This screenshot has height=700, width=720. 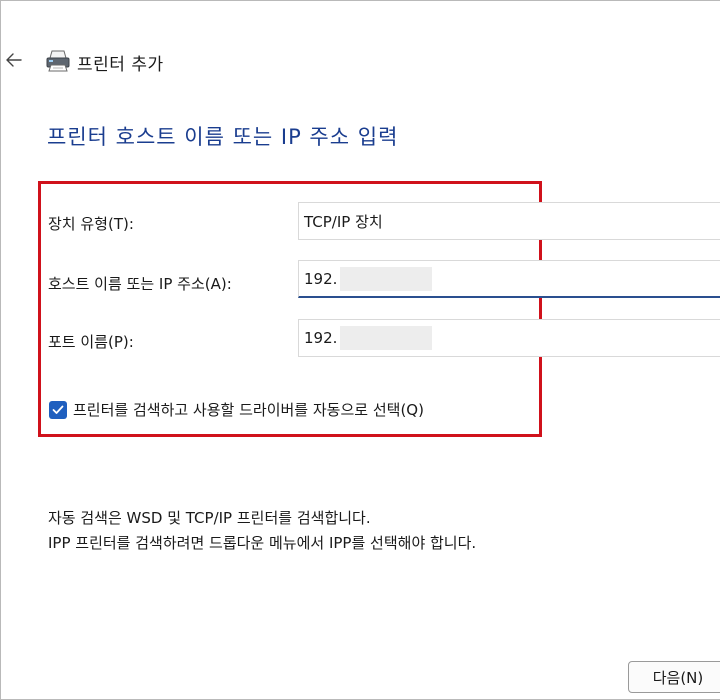 I want to click on checkbox-checked, so click(x=58, y=409).